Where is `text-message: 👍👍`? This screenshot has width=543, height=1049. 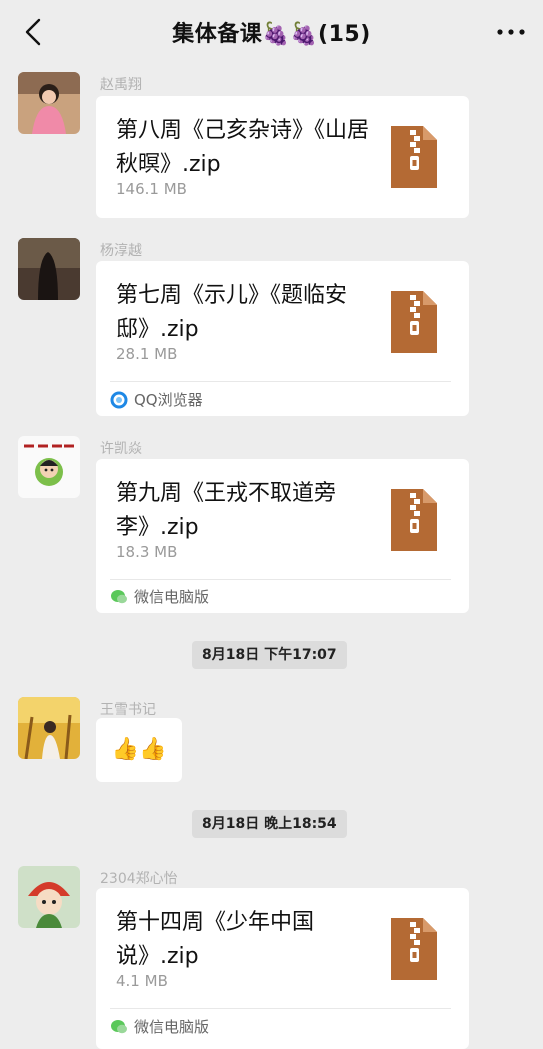
text-message: 👍👍 is located at coordinates (139, 750).